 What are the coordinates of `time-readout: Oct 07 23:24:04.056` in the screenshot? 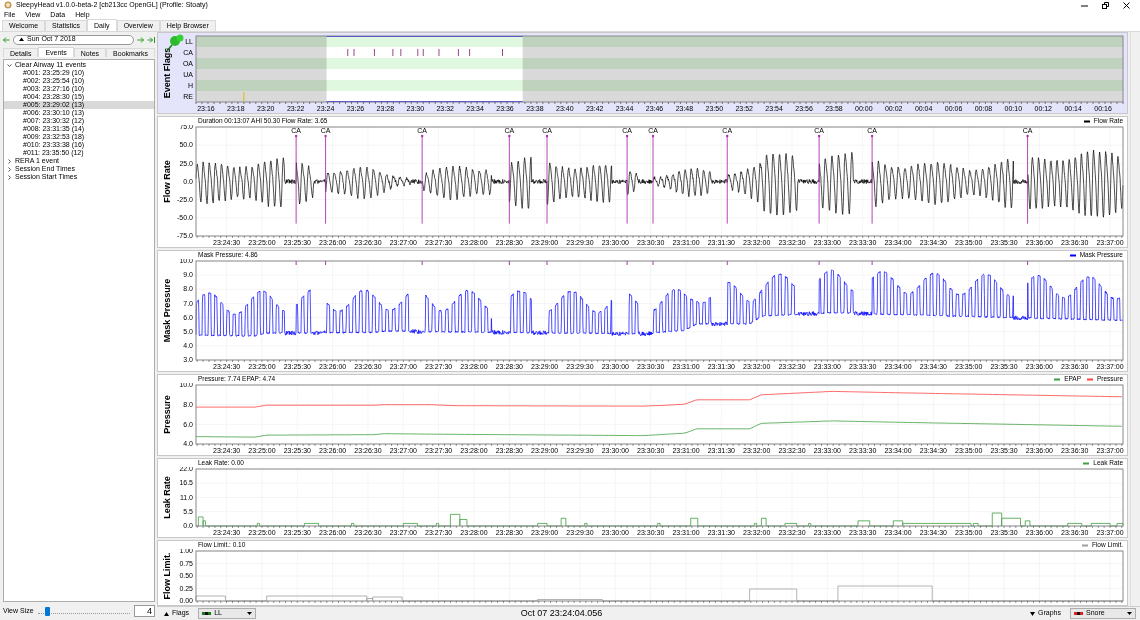 It's located at (562, 613).